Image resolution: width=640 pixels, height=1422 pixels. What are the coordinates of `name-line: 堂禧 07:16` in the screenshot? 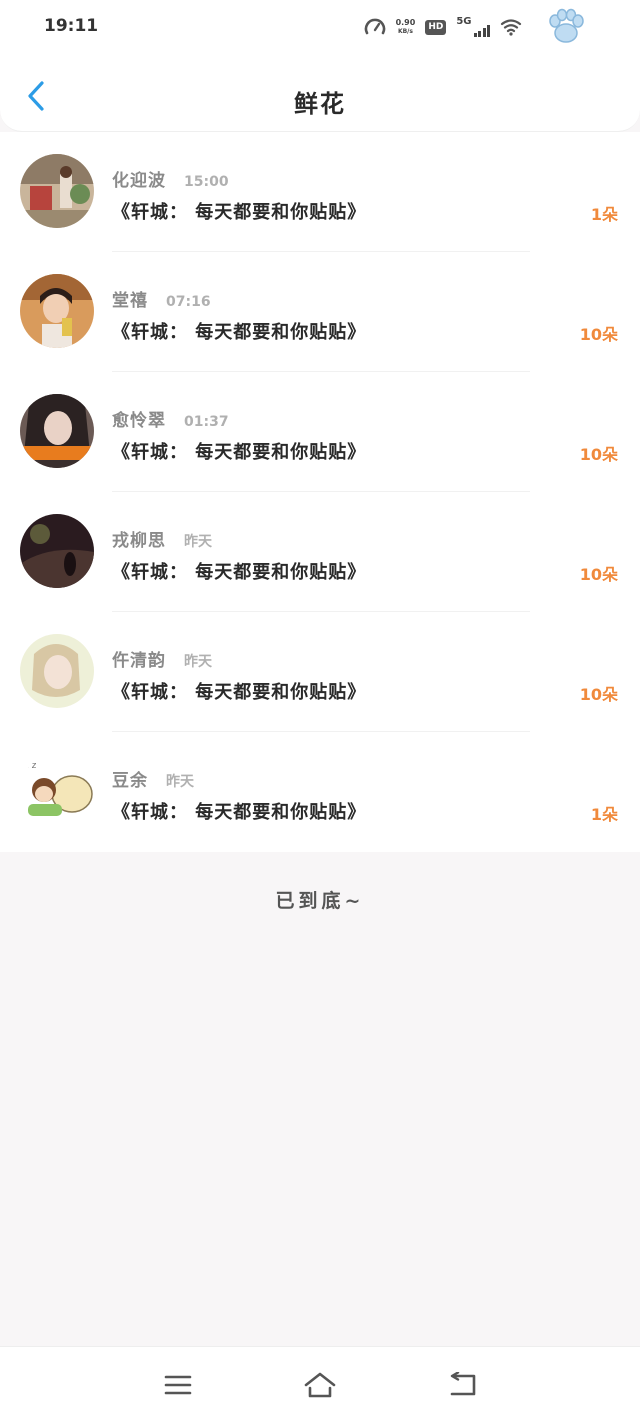 It's located at (161, 298).